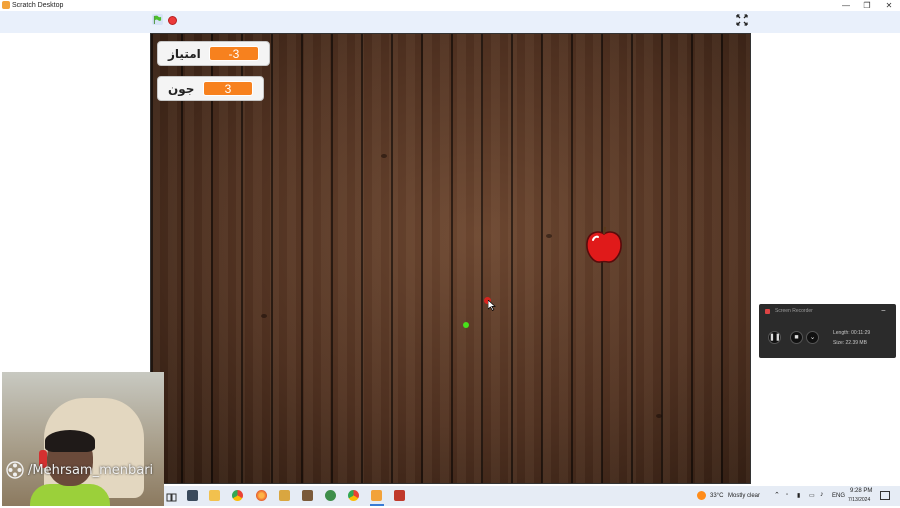 The width and height of the screenshot is (900, 508). I want to click on close-button: ✕, so click(889, 5).